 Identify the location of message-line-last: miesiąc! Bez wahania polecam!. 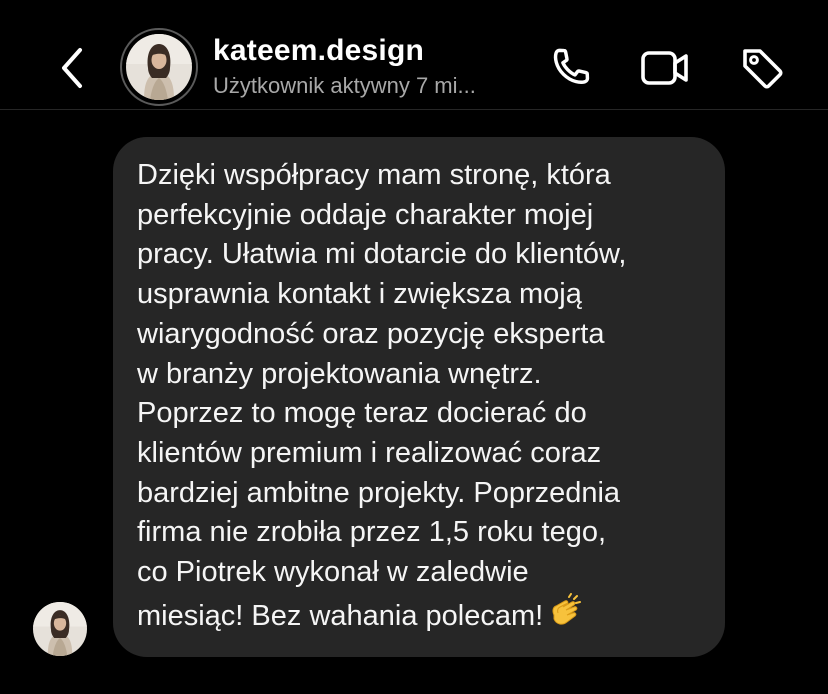
(420, 614).